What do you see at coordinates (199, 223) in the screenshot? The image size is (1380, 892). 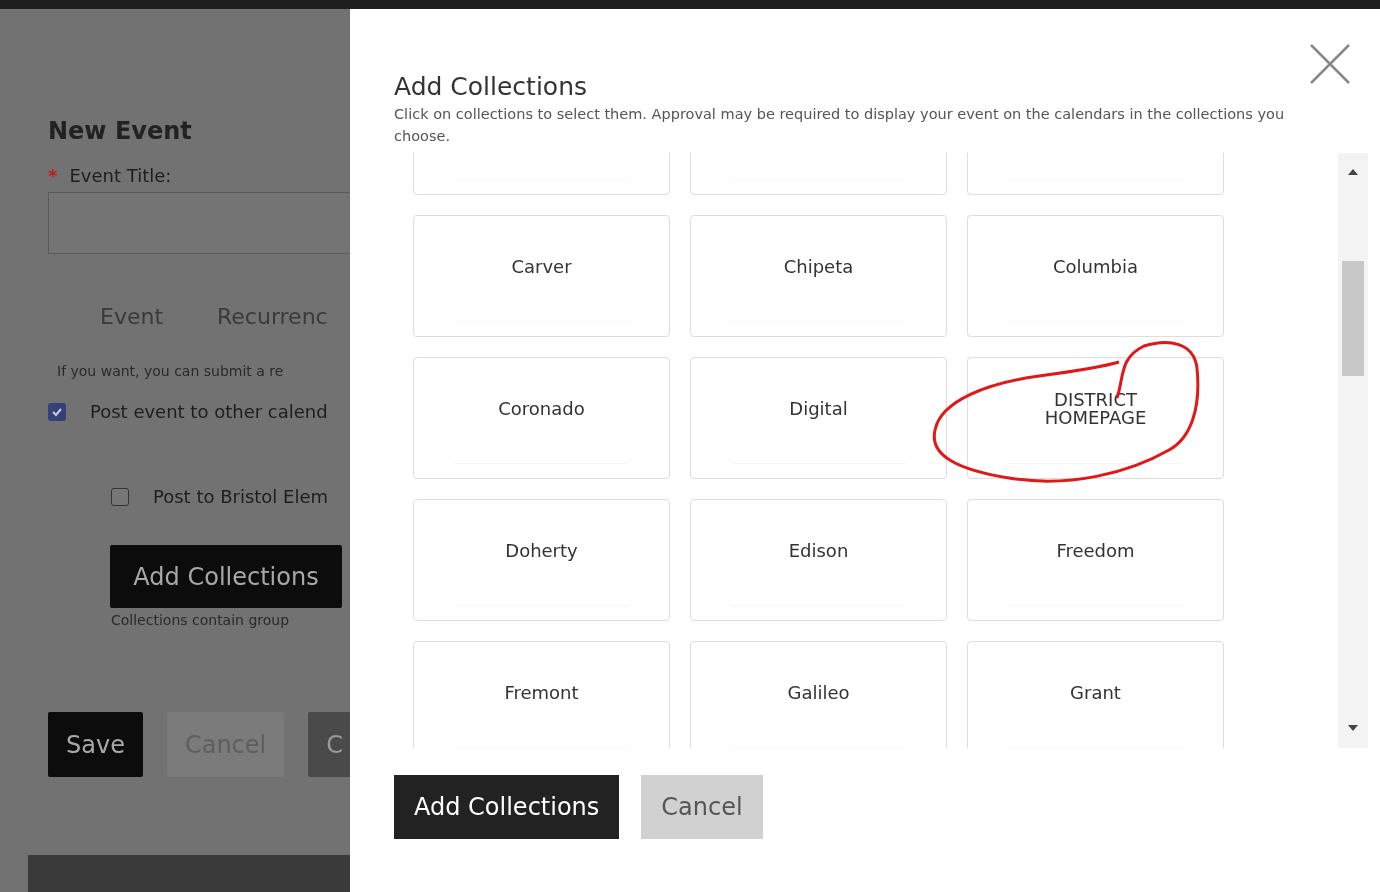 I see `event-title-field` at bounding box center [199, 223].